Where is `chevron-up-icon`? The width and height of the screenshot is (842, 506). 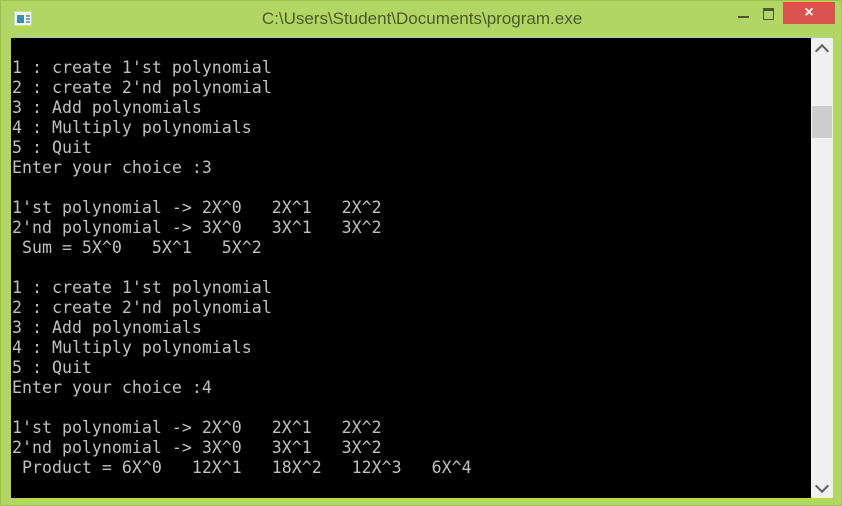 chevron-up-icon is located at coordinates (822, 51).